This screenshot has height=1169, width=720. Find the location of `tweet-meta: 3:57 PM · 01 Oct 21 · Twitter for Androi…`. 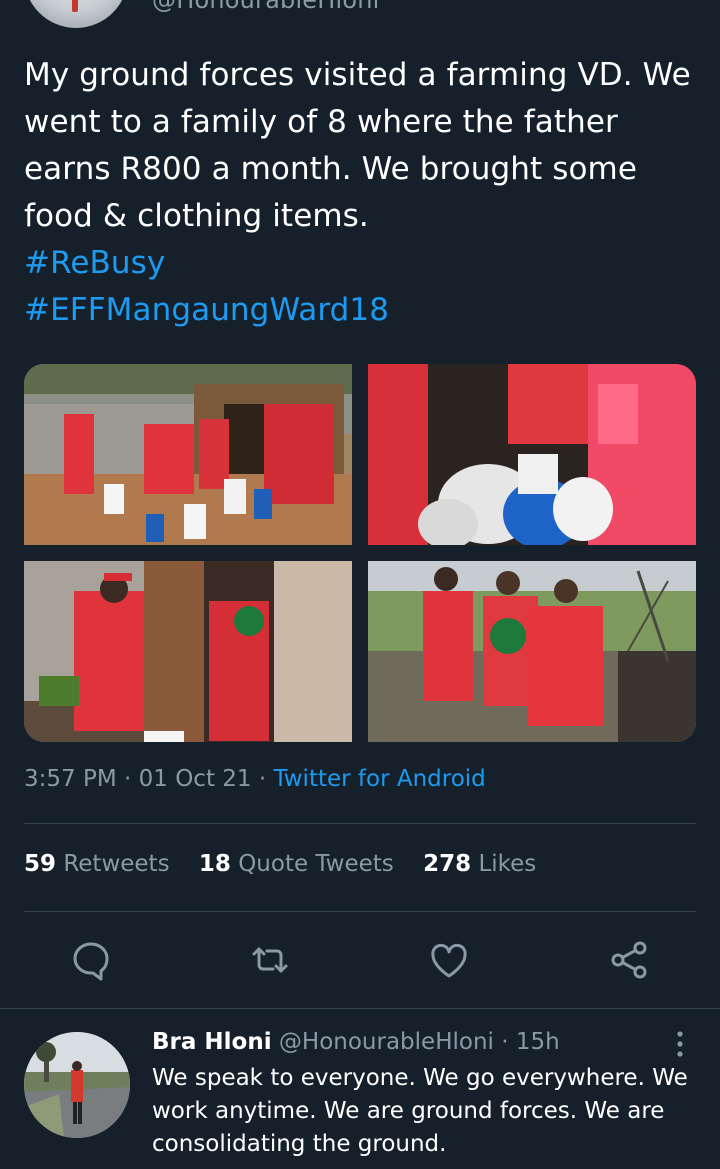

tweet-meta: 3:57 PM · 01 Oct 21 · Twitter for Androi… is located at coordinates (255, 779).